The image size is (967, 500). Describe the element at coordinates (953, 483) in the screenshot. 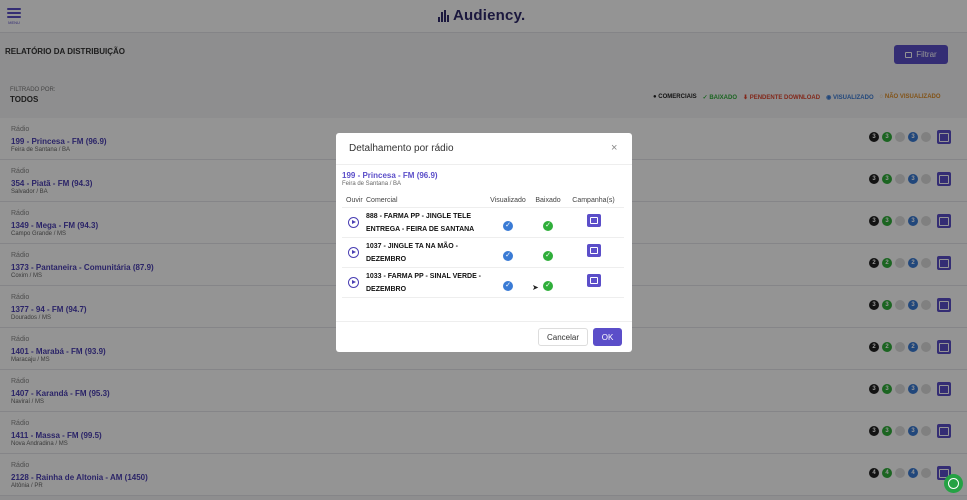

I see `whatsapp-icon` at that location.